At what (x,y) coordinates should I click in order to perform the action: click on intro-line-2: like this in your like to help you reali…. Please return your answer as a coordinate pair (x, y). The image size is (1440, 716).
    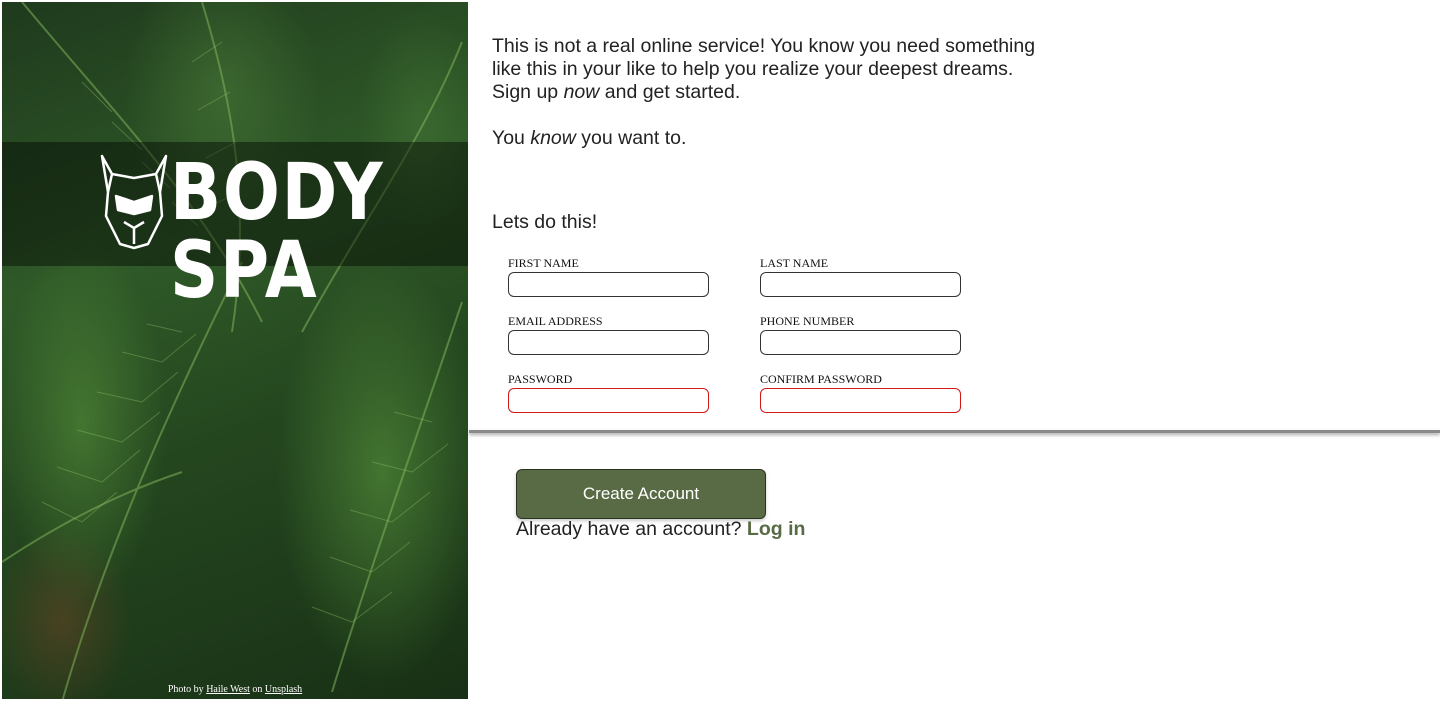
    Looking at the image, I should click on (753, 69).